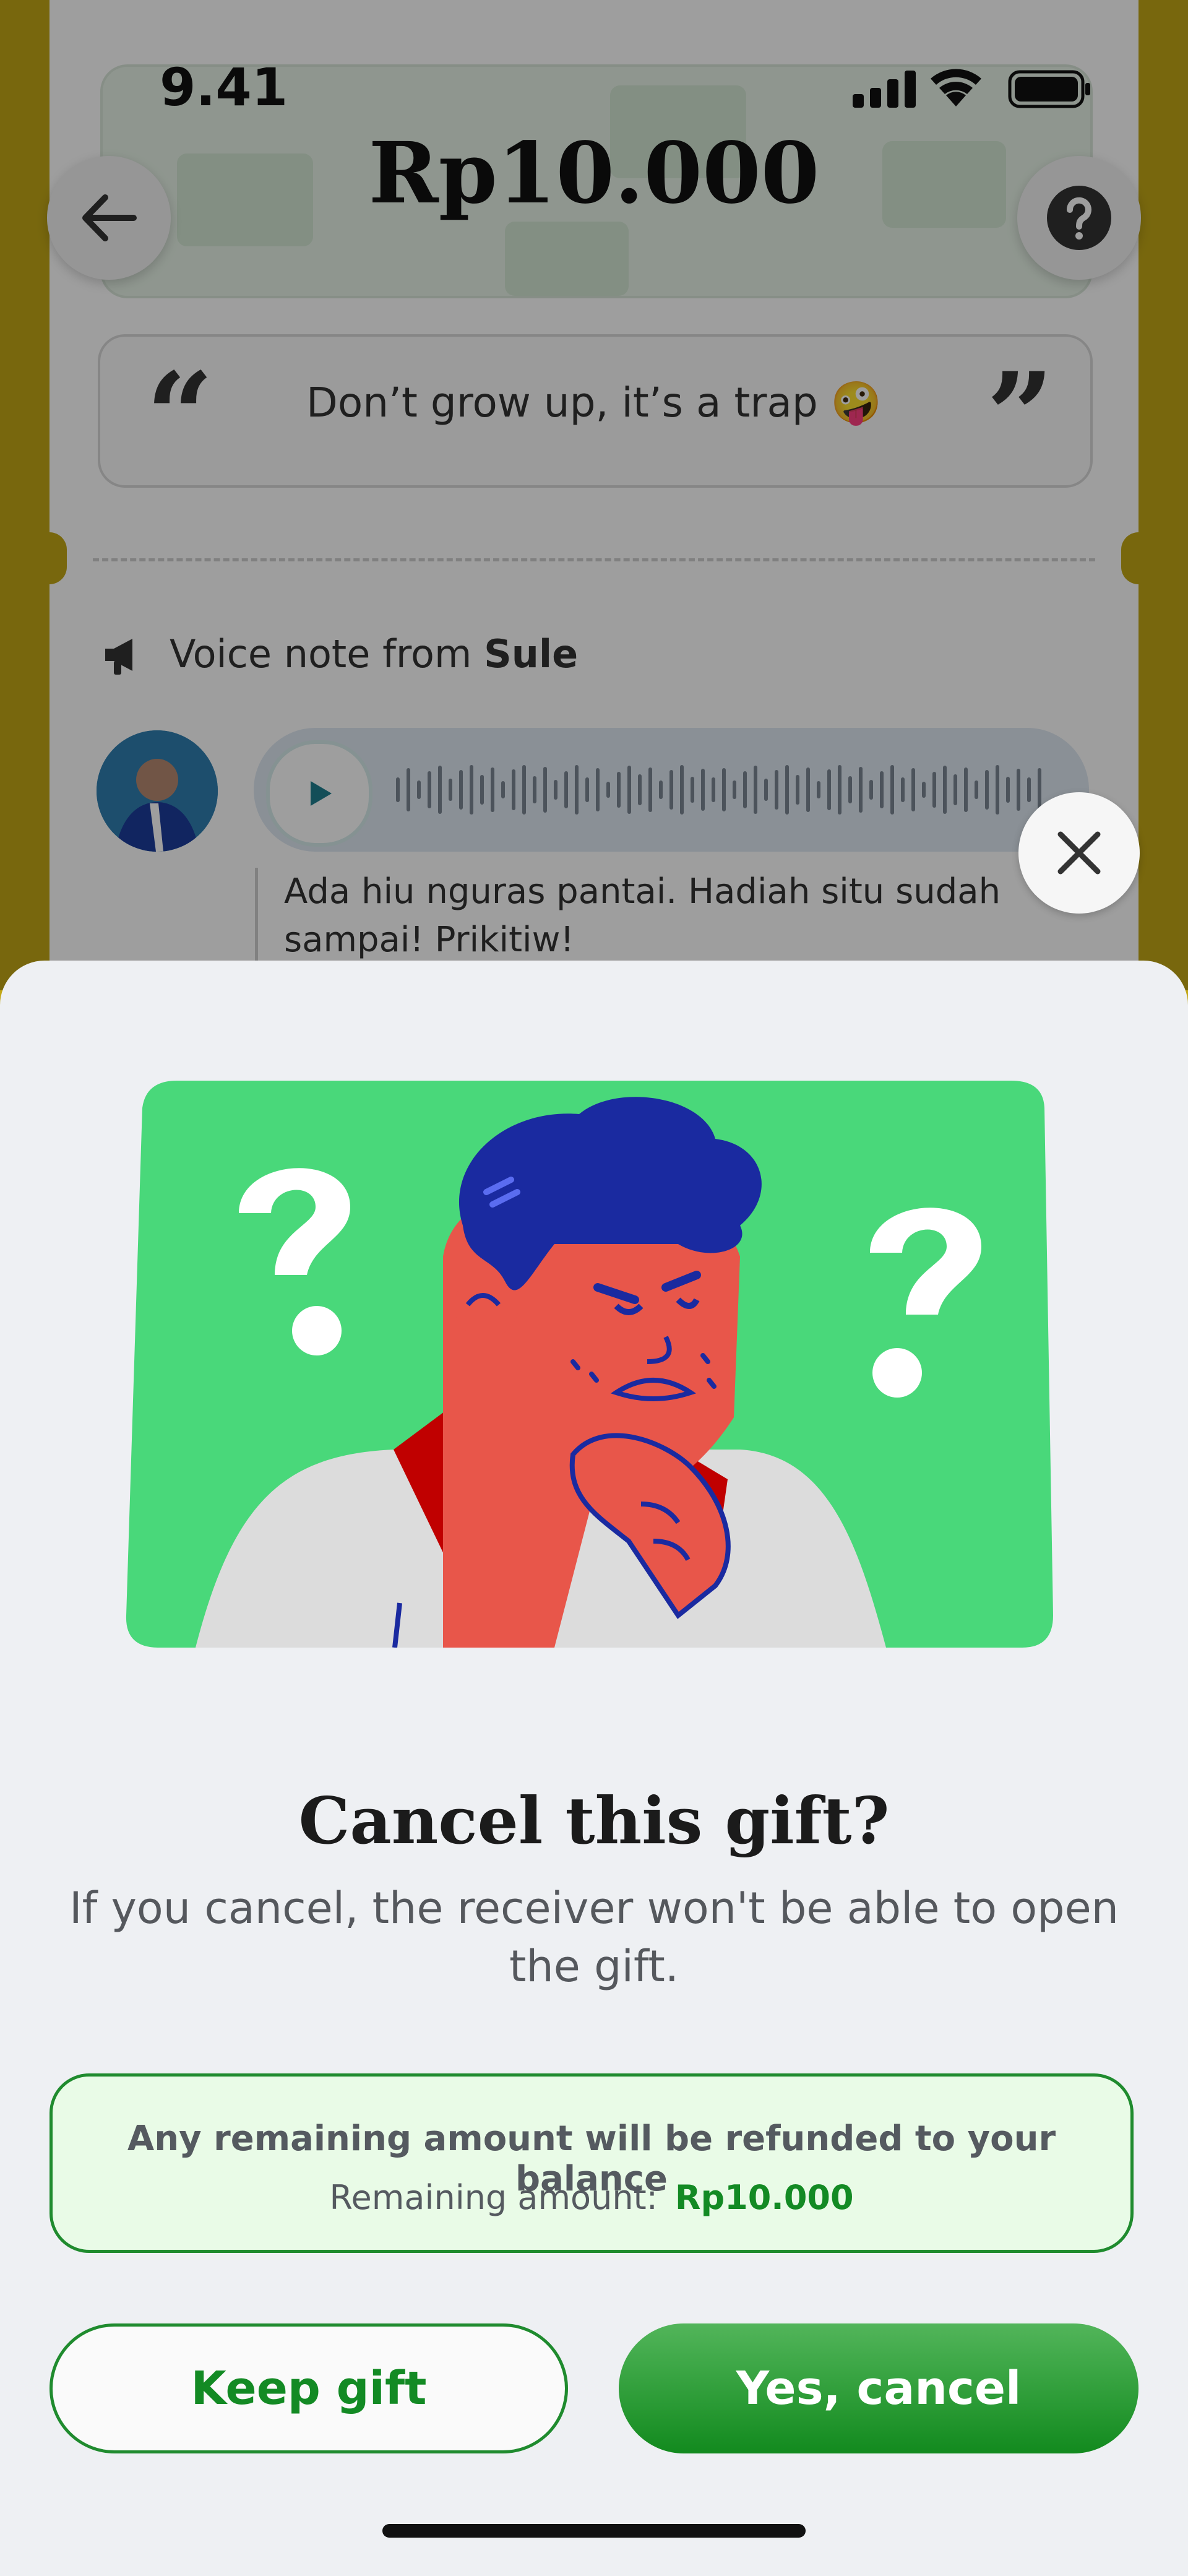 The height and width of the screenshot is (2576, 1188). Describe the element at coordinates (309, 2388) in the screenshot. I see `keep-gift-button: Keep gift` at that location.